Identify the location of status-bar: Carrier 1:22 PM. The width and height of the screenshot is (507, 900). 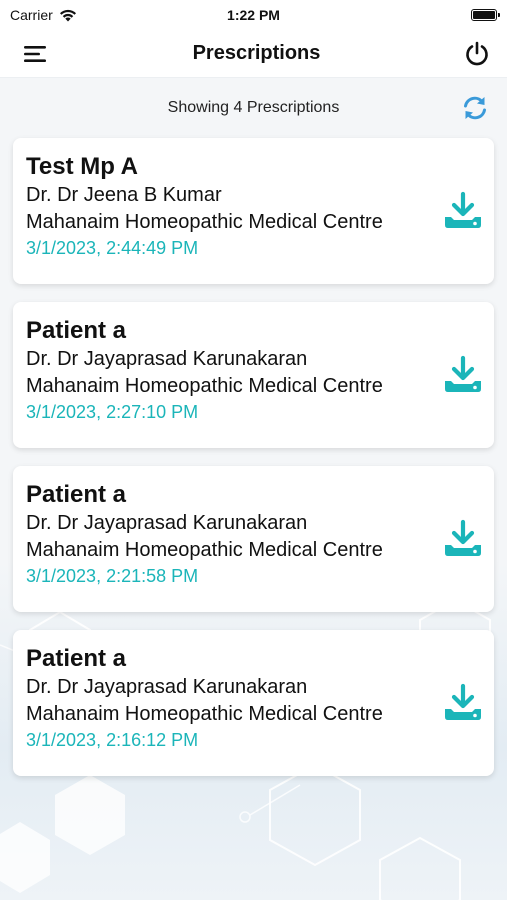
(253, 15).